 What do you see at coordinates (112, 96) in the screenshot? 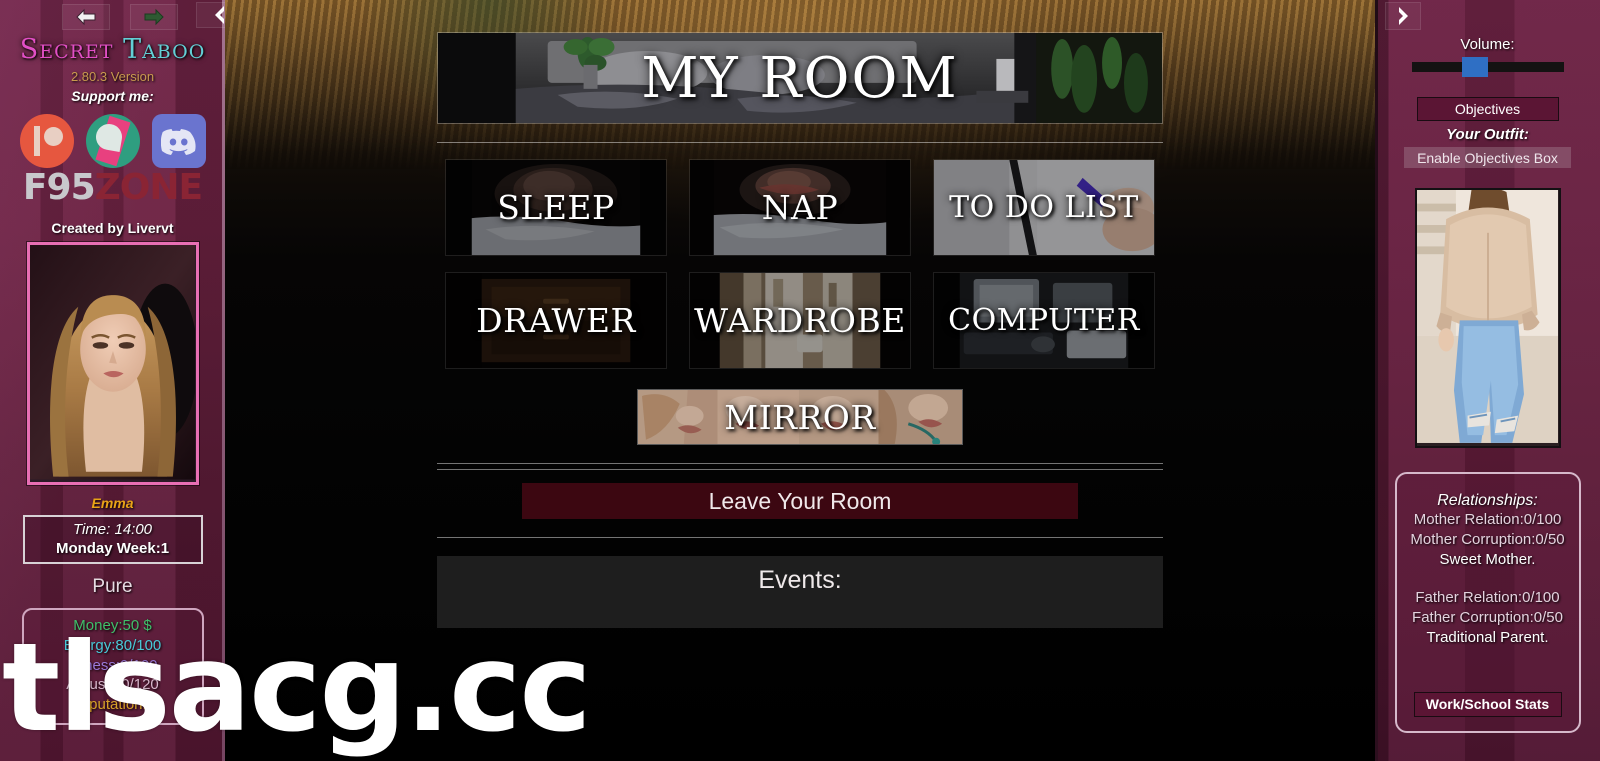
I see `support-label: Support me:` at bounding box center [112, 96].